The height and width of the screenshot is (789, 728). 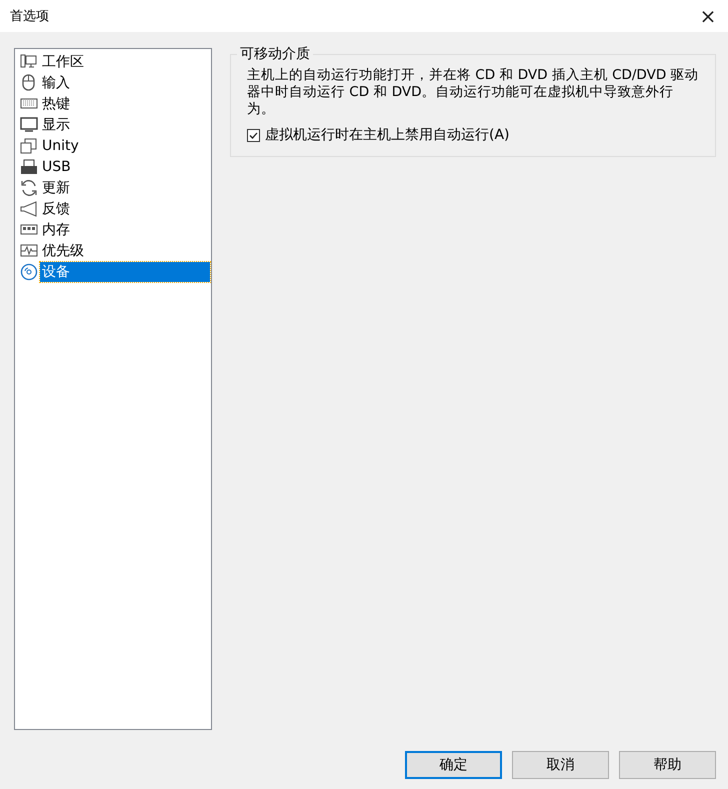 What do you see at coordinates (29, 61) in the screenshot?
I see `monitor-icon` at bounding box center [29, 61].